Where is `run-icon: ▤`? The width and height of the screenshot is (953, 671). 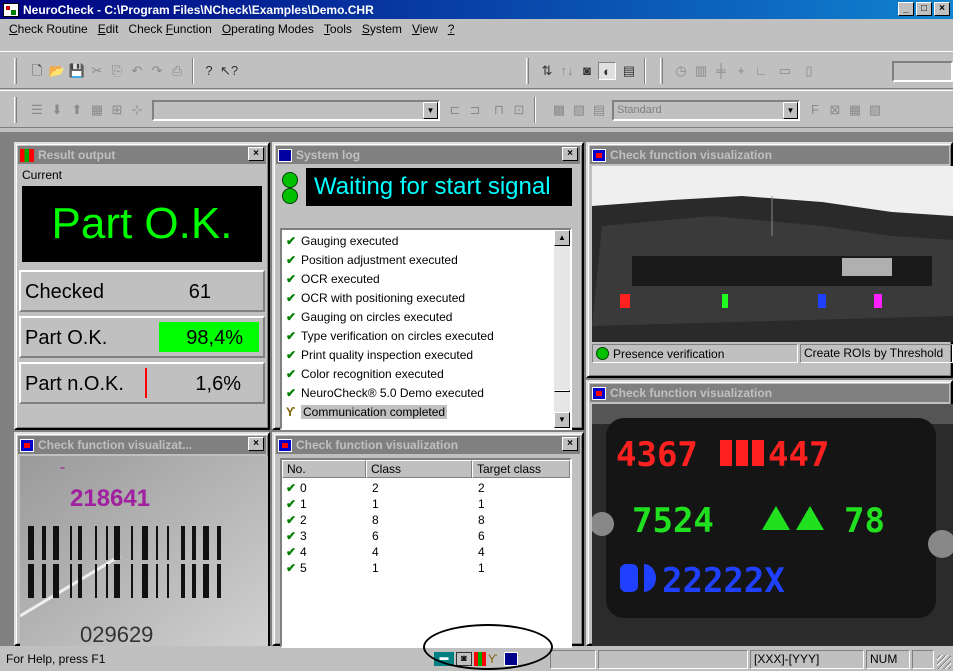
run-icon: ▤ is located at coordinates (629, 71).